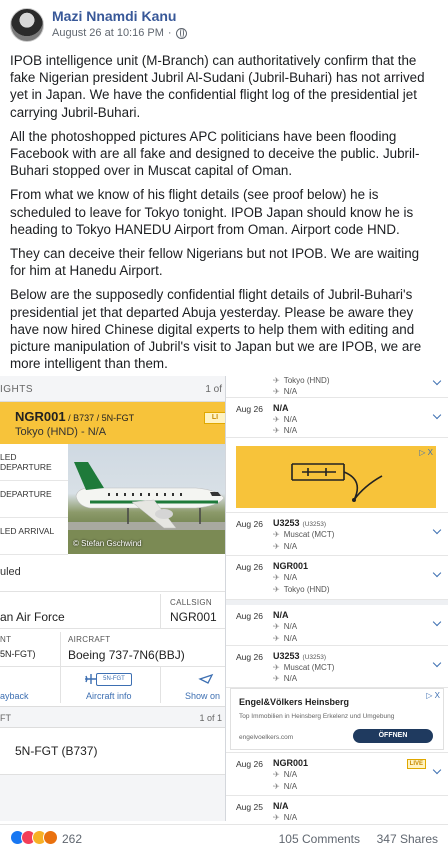 This screenshot has height=848, width=448. Describe the element at coordinates (108, 33) in the screenshot. I see `post-timestamp: August 26 at 10:16 PM` at that location.